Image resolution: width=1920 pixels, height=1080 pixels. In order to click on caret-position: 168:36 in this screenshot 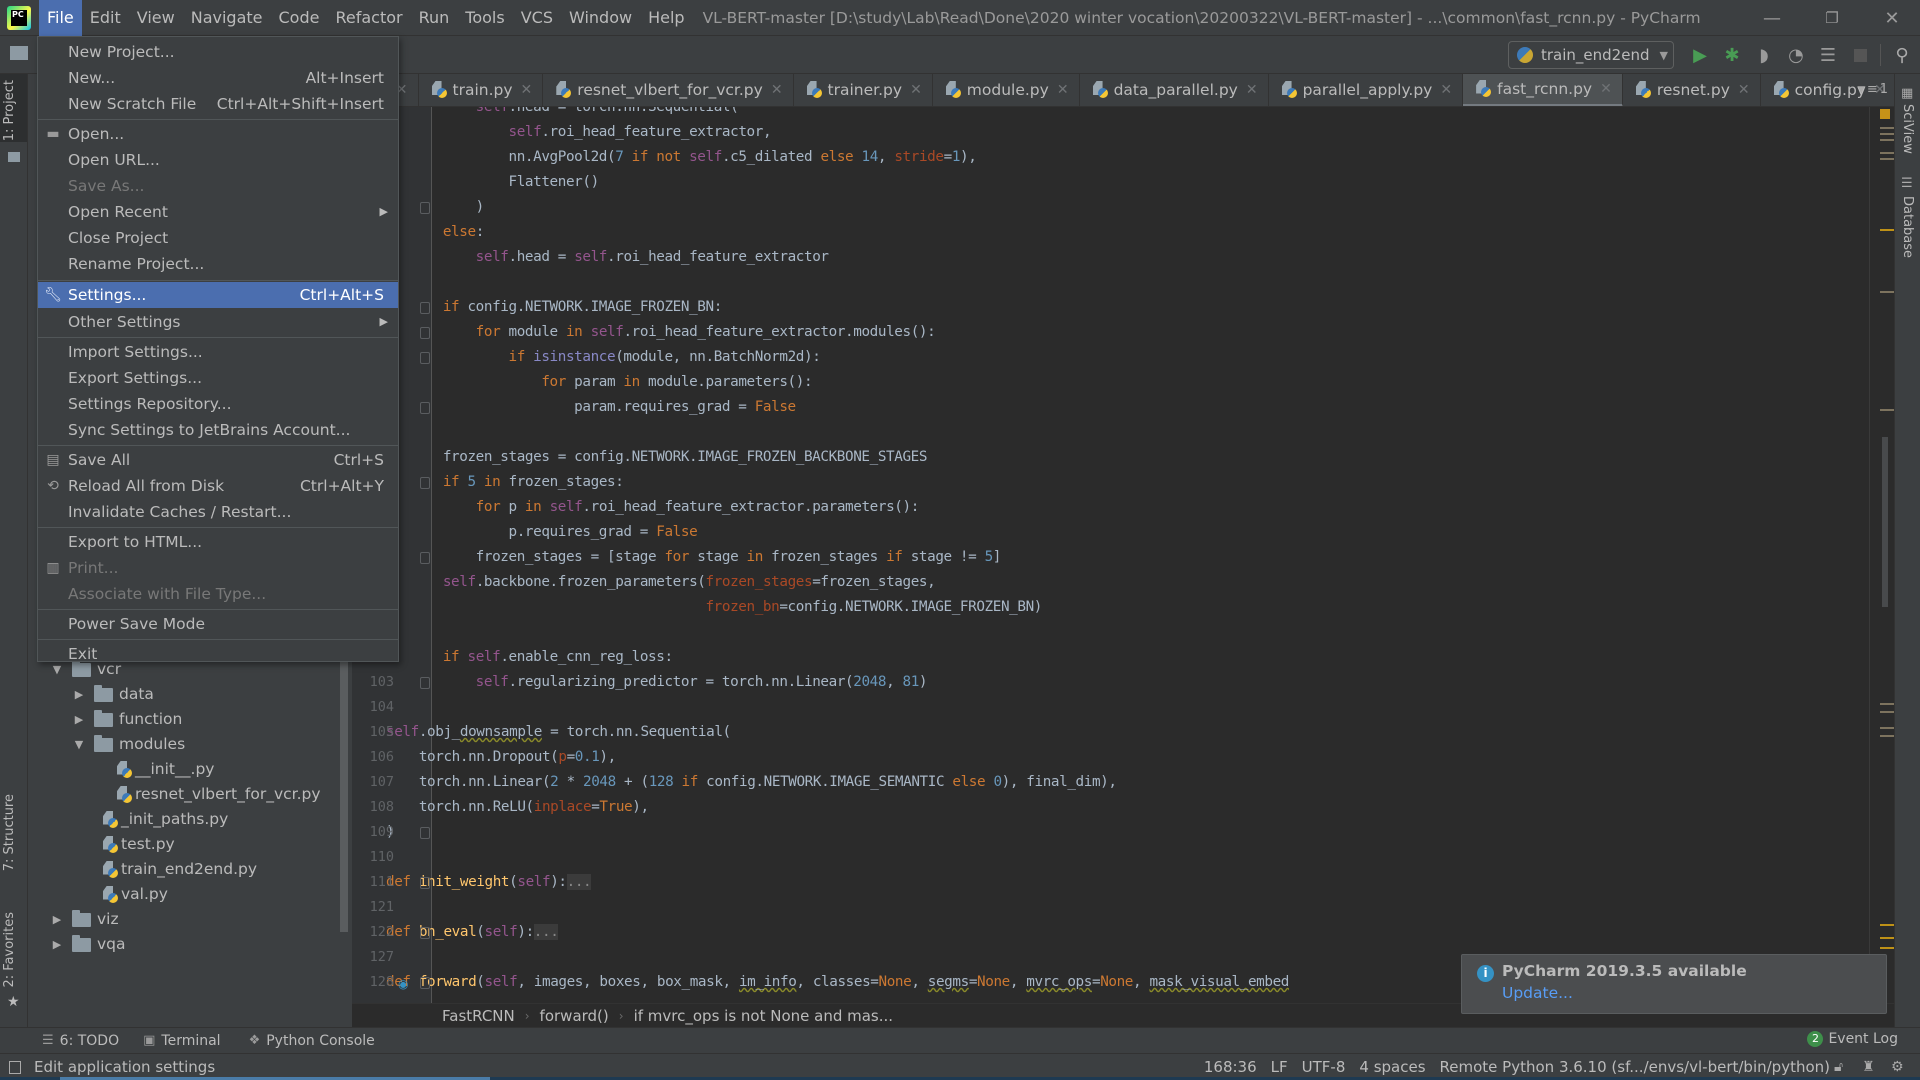, I will do `click(1230, 1067)`.